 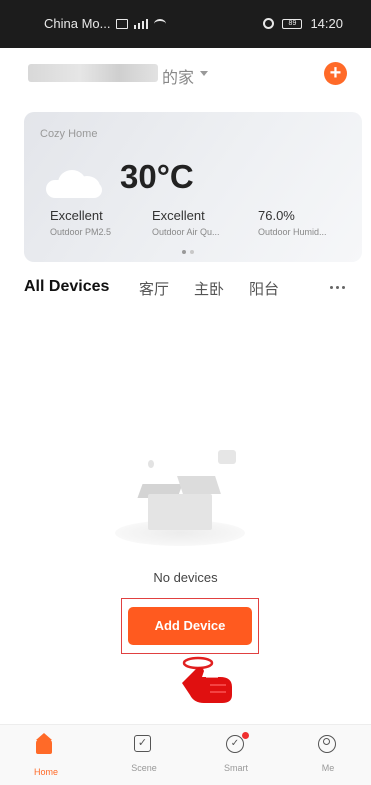 What do you see at coordinates (328, 768) in the screenshot?
I see `nav-label: Me` at bounding box center [328, 768].